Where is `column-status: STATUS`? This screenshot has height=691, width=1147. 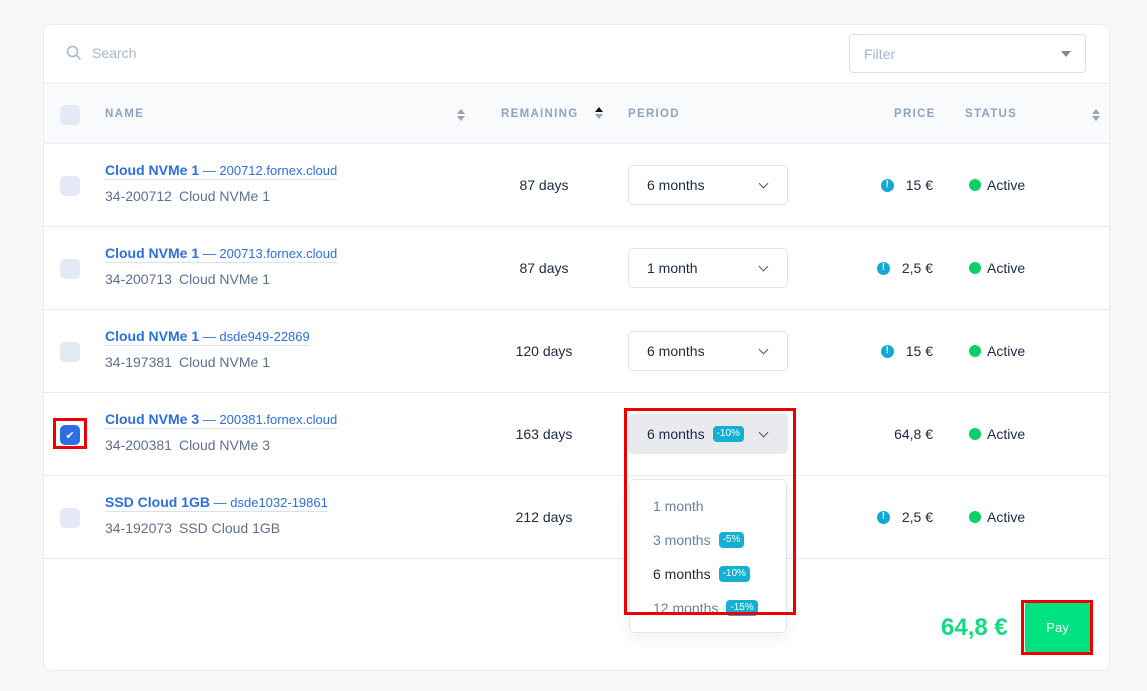
column-status: STATUS is located at coordinates (991, 114).